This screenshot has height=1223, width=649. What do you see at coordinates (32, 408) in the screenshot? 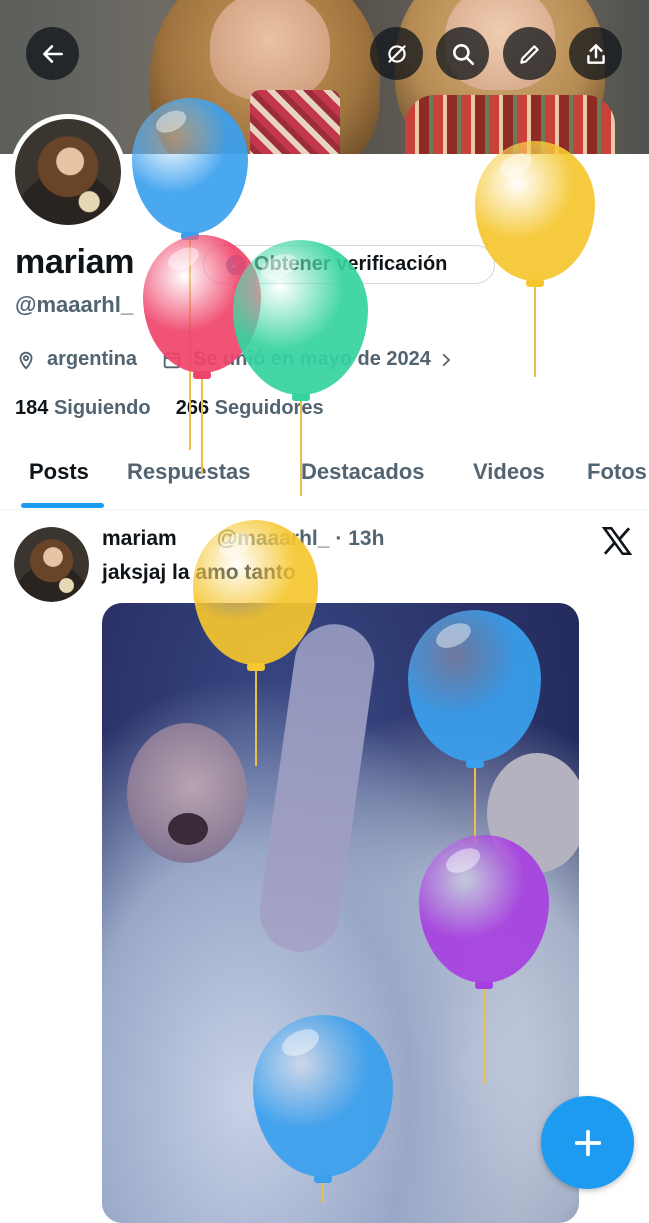
I see `following-count: 184` at bounding box center [32, 408].